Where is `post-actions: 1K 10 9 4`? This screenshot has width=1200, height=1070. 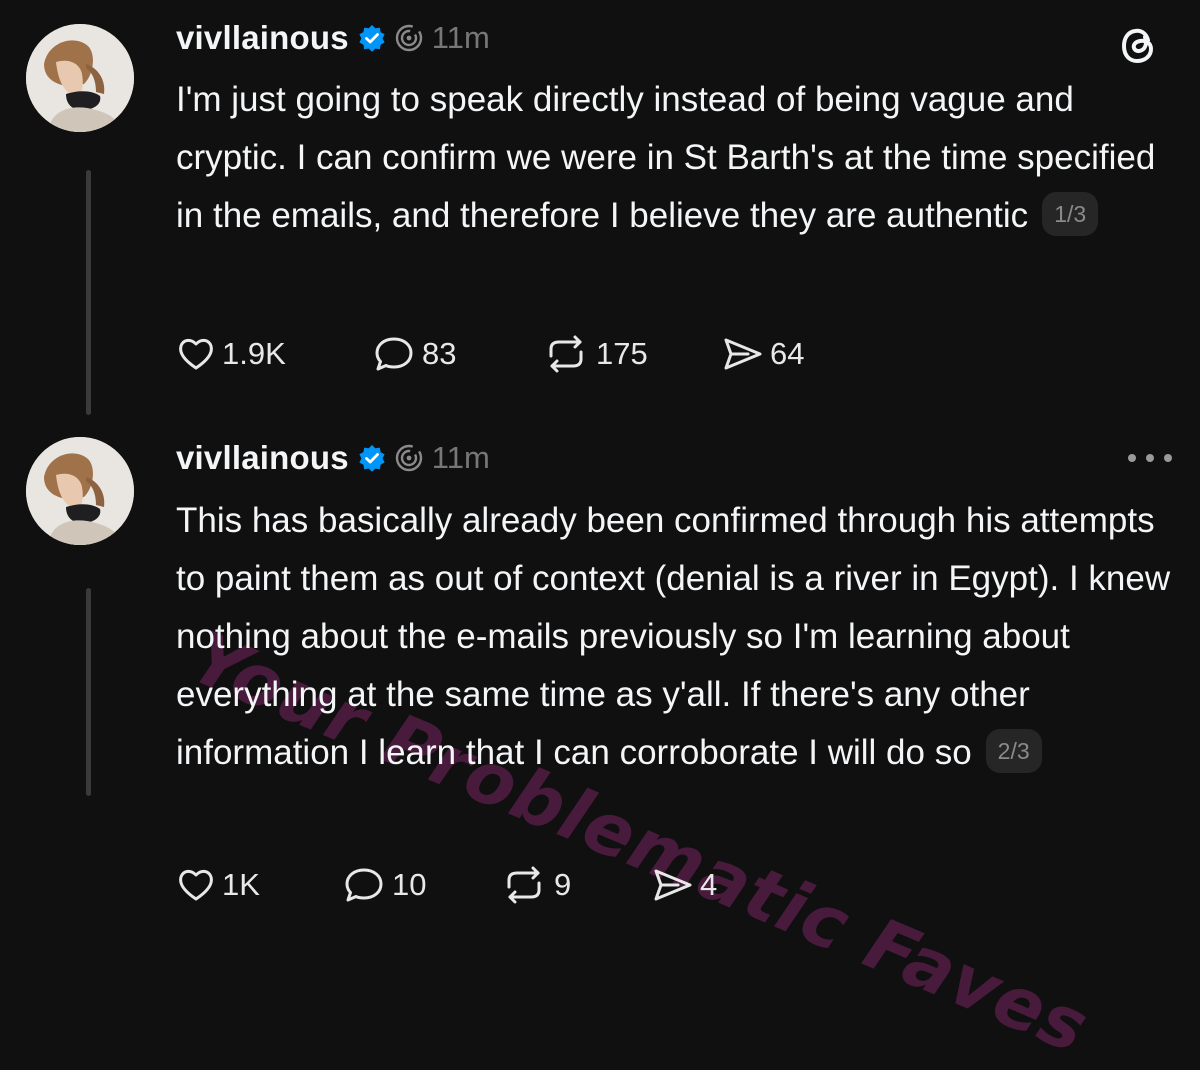
post-actions: 1K 10 9 4 is located at coordinates (446, 885).